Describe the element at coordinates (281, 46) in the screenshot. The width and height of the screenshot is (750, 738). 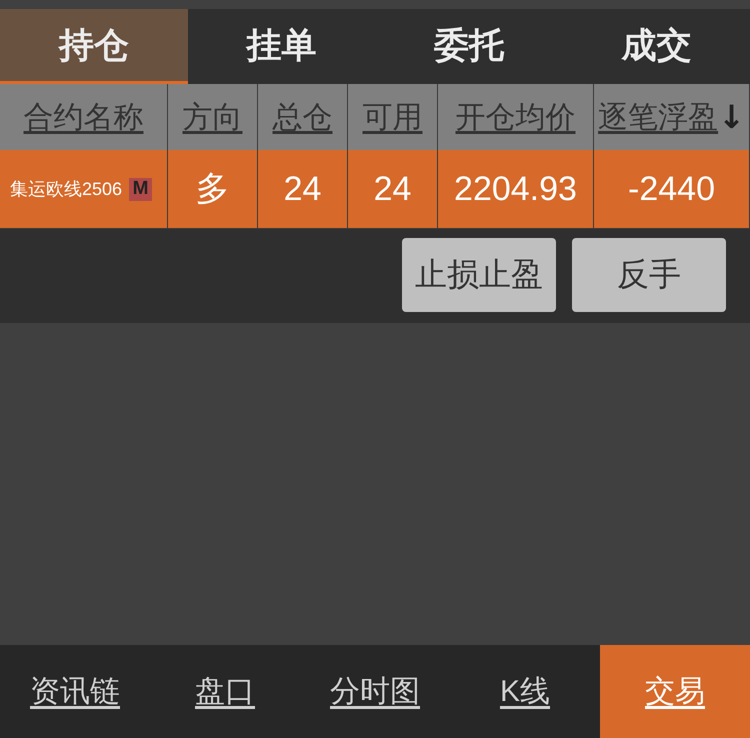
I see `tab: 挂单` at that location.